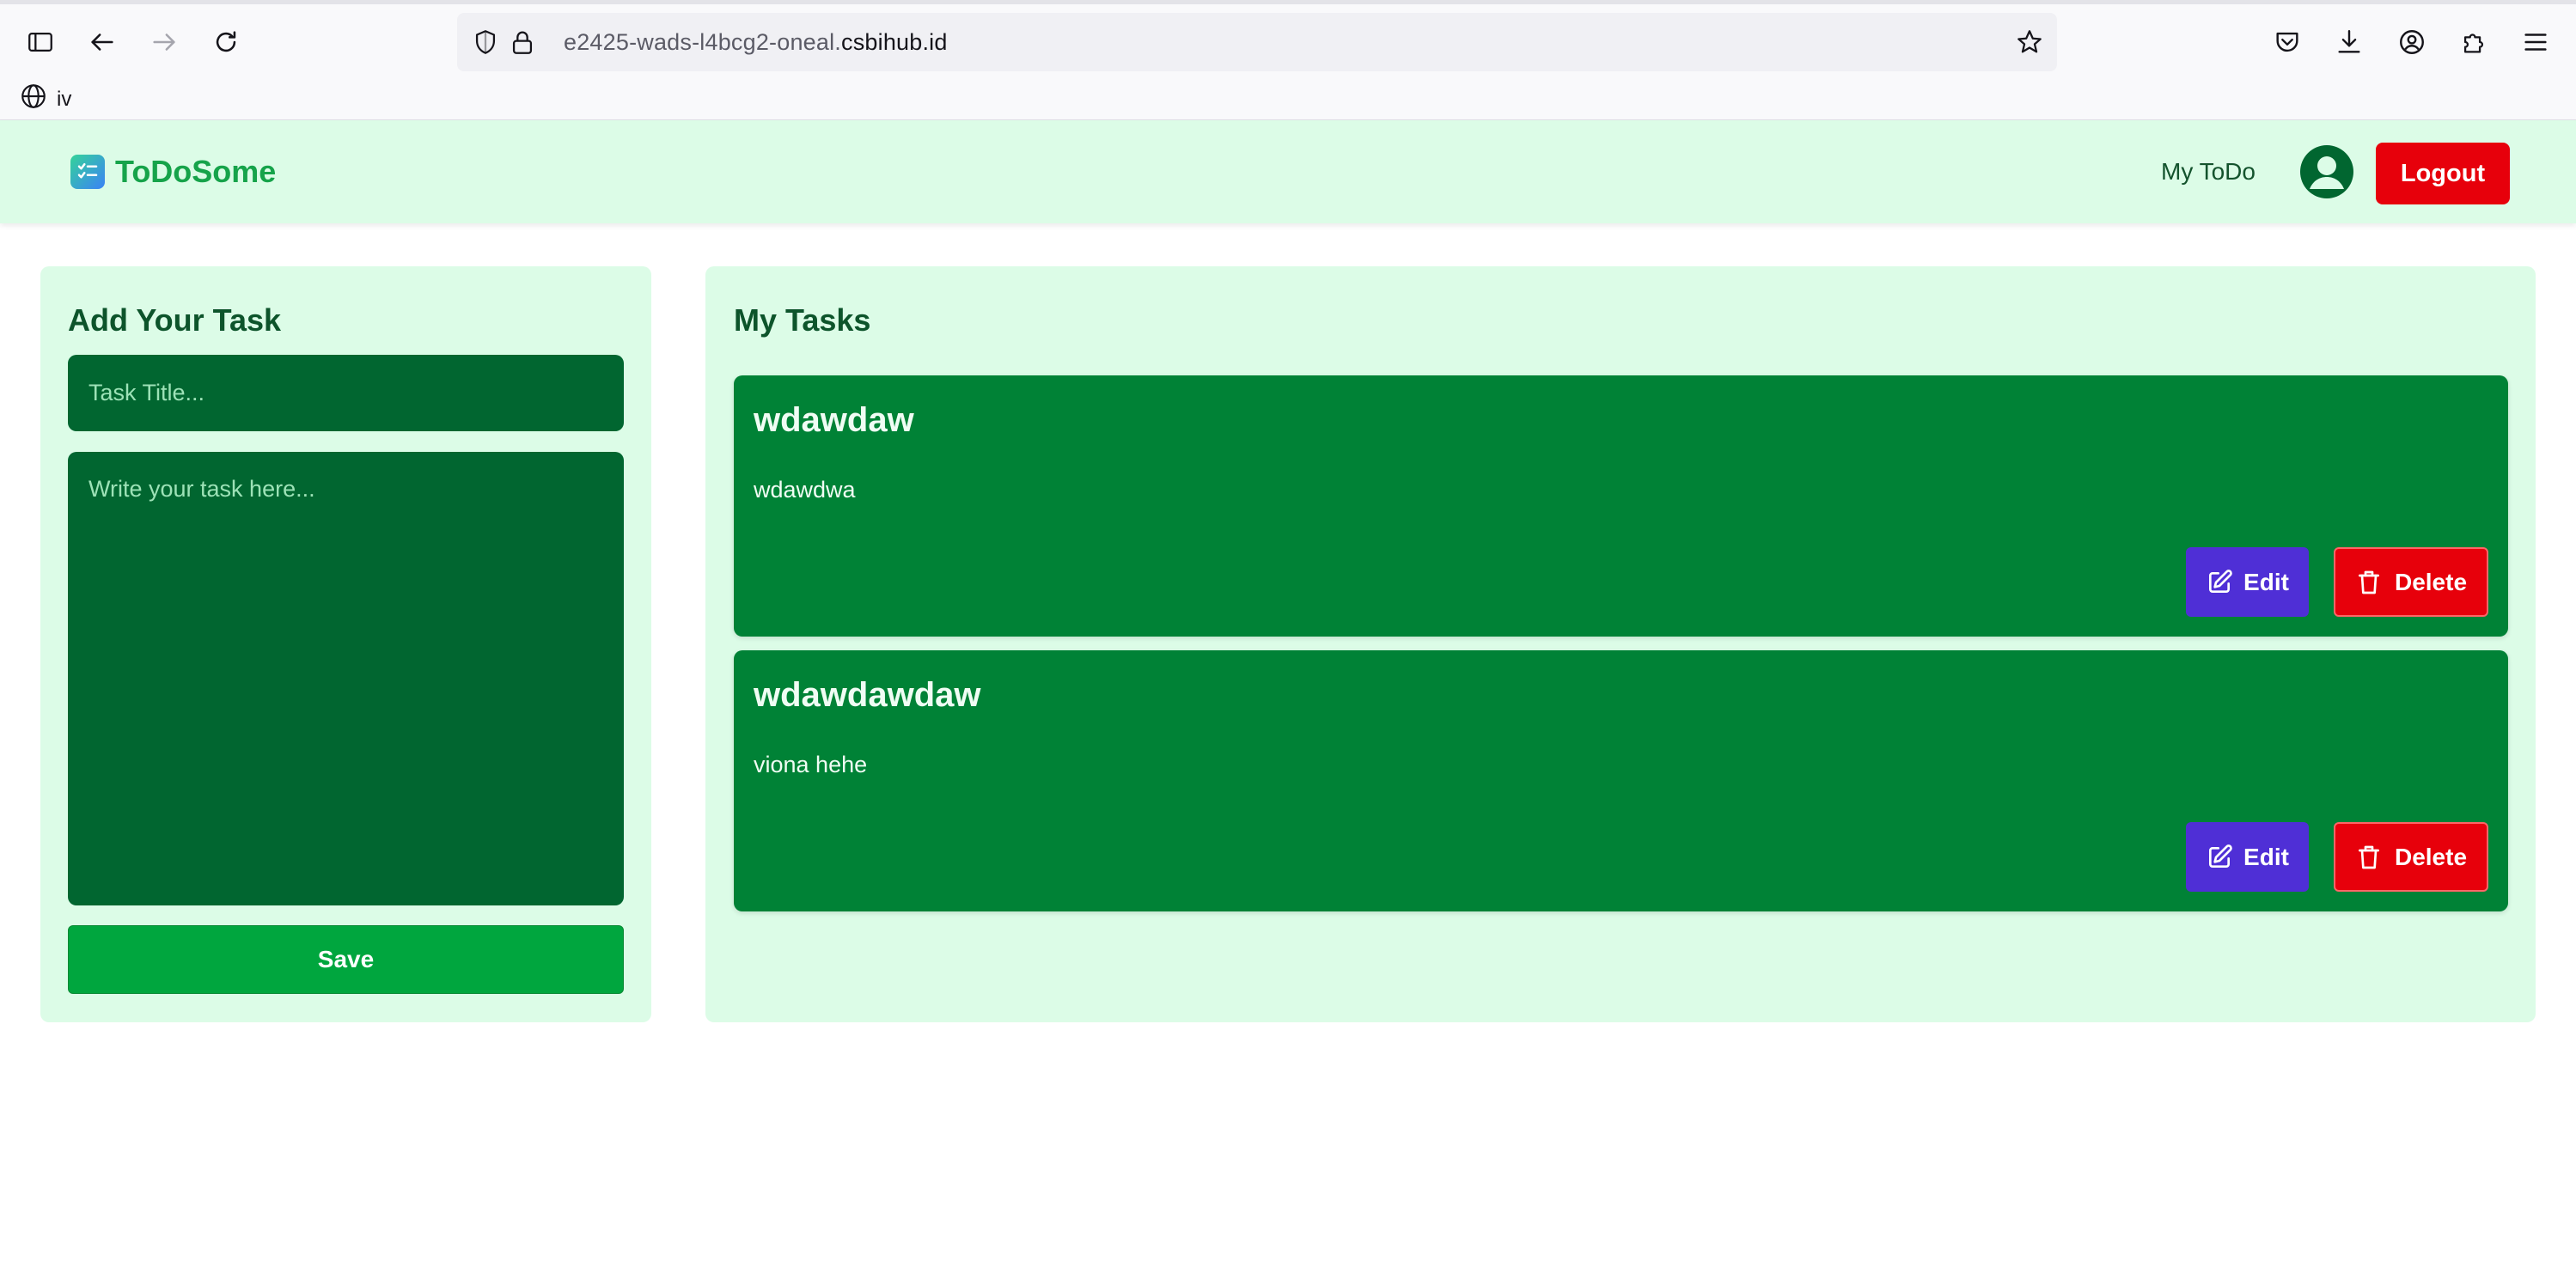 This screenshot has height=1280, width=2576. Describe the element at coordinates (2535, 42) in the screenshot. I see `hamburger-icon` at that location.